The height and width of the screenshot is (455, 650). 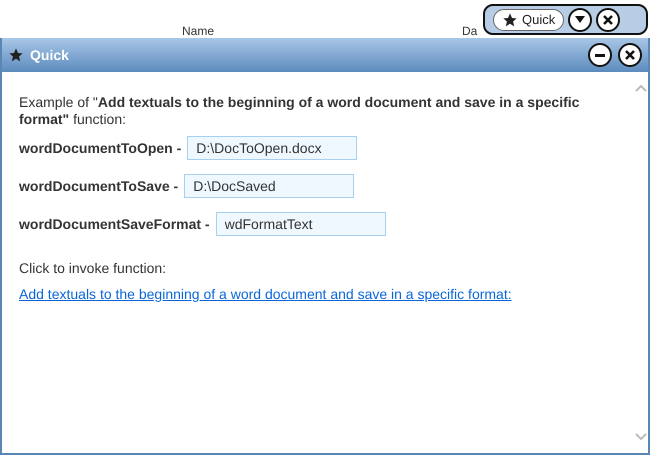 What do you see at coordinates (322, 31) in the screenshot?
I see `column-header: Name` at bounding box center [322, 31].